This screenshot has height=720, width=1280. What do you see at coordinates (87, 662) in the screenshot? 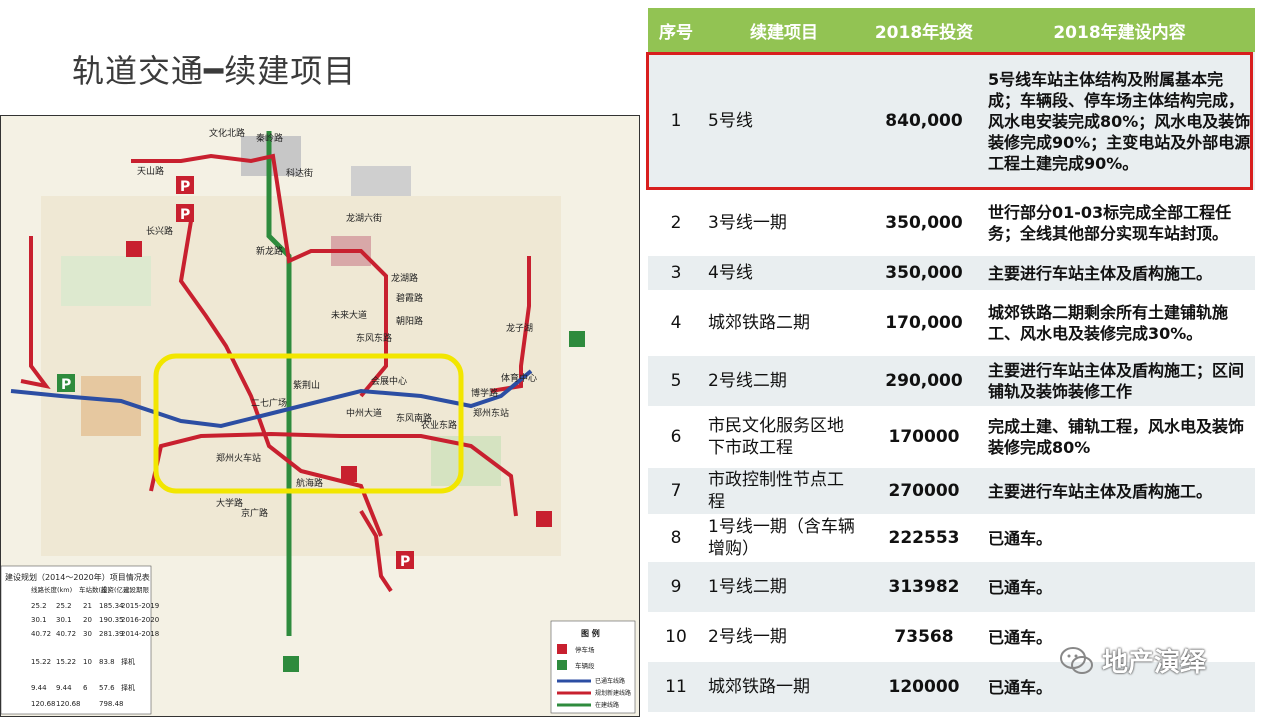
I see `inset-cell: 10` at bounding box center [87, 662].